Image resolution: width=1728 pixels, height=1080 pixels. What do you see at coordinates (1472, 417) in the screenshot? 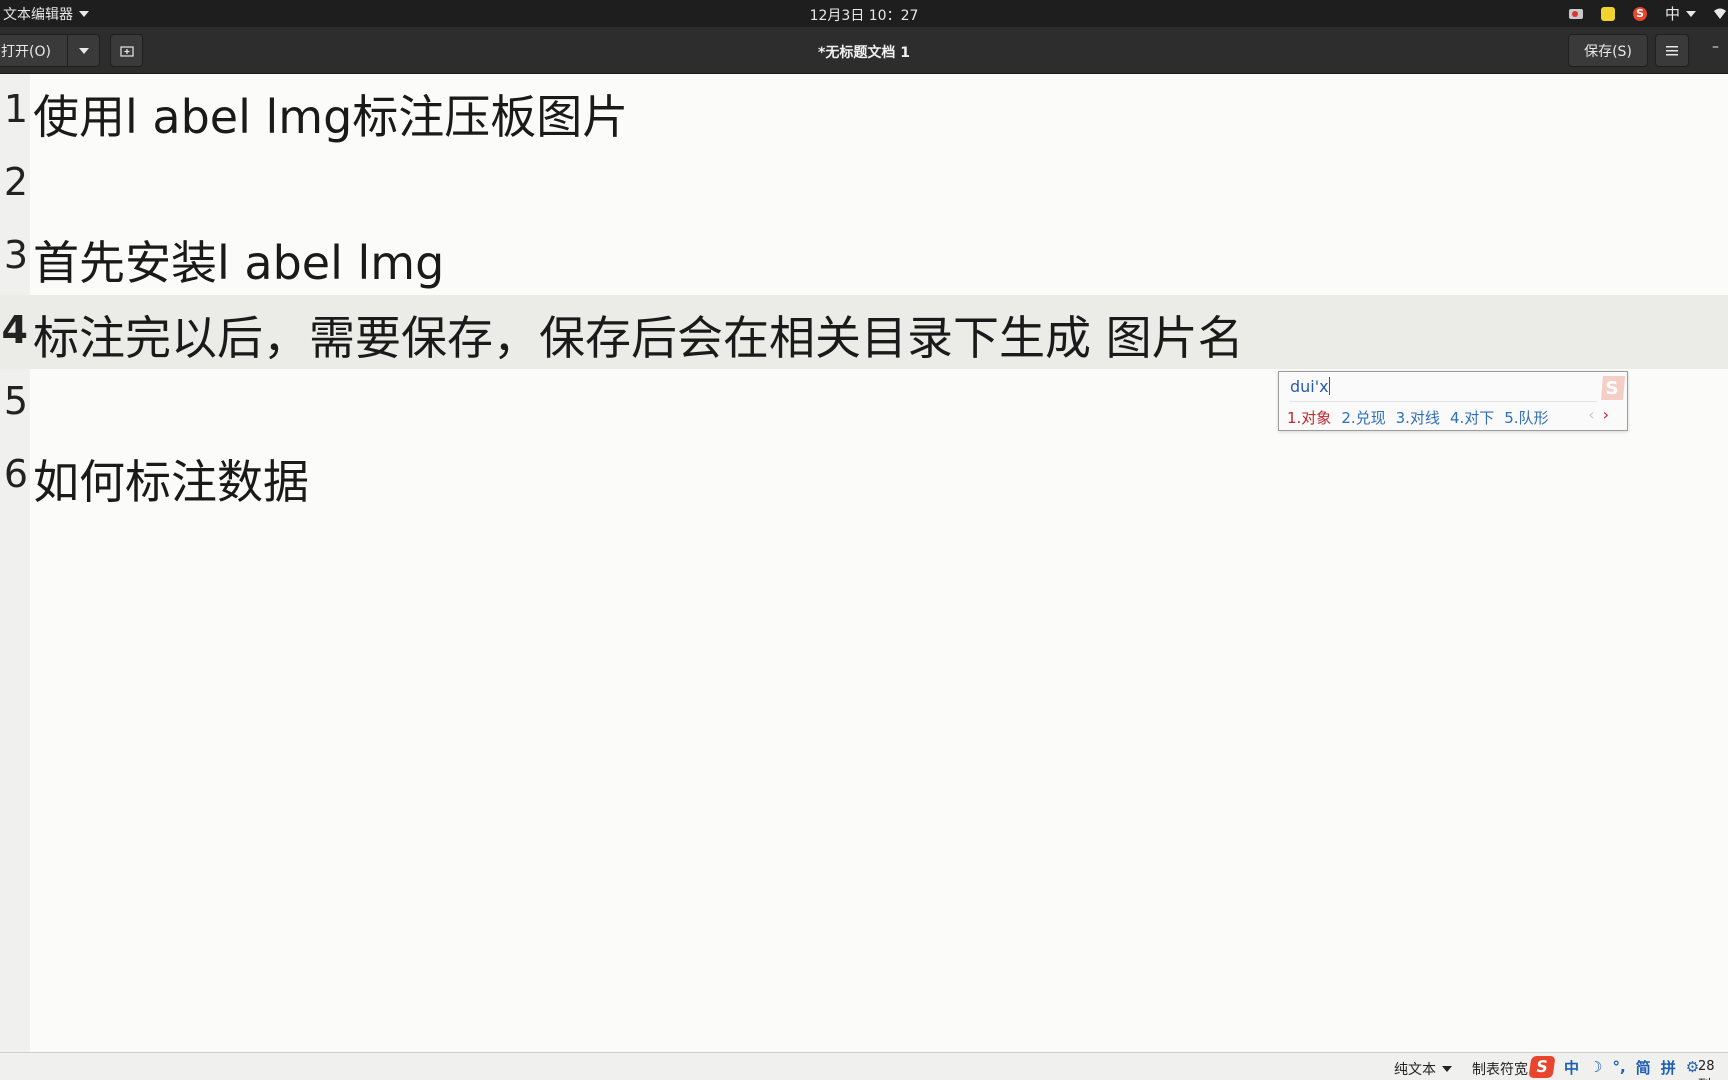
I see `ime-candidate-4: 4.对下` at bounding box center [1472, 417].